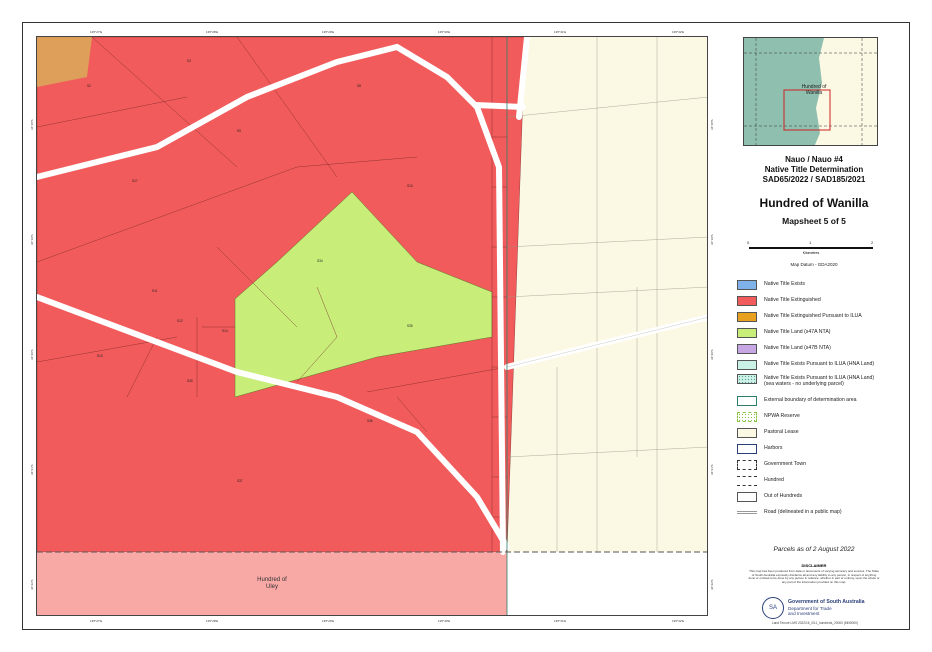  Describe the element at coordinates (370, 421) in the screenshot. I see `parcel-label: S36` at that location.